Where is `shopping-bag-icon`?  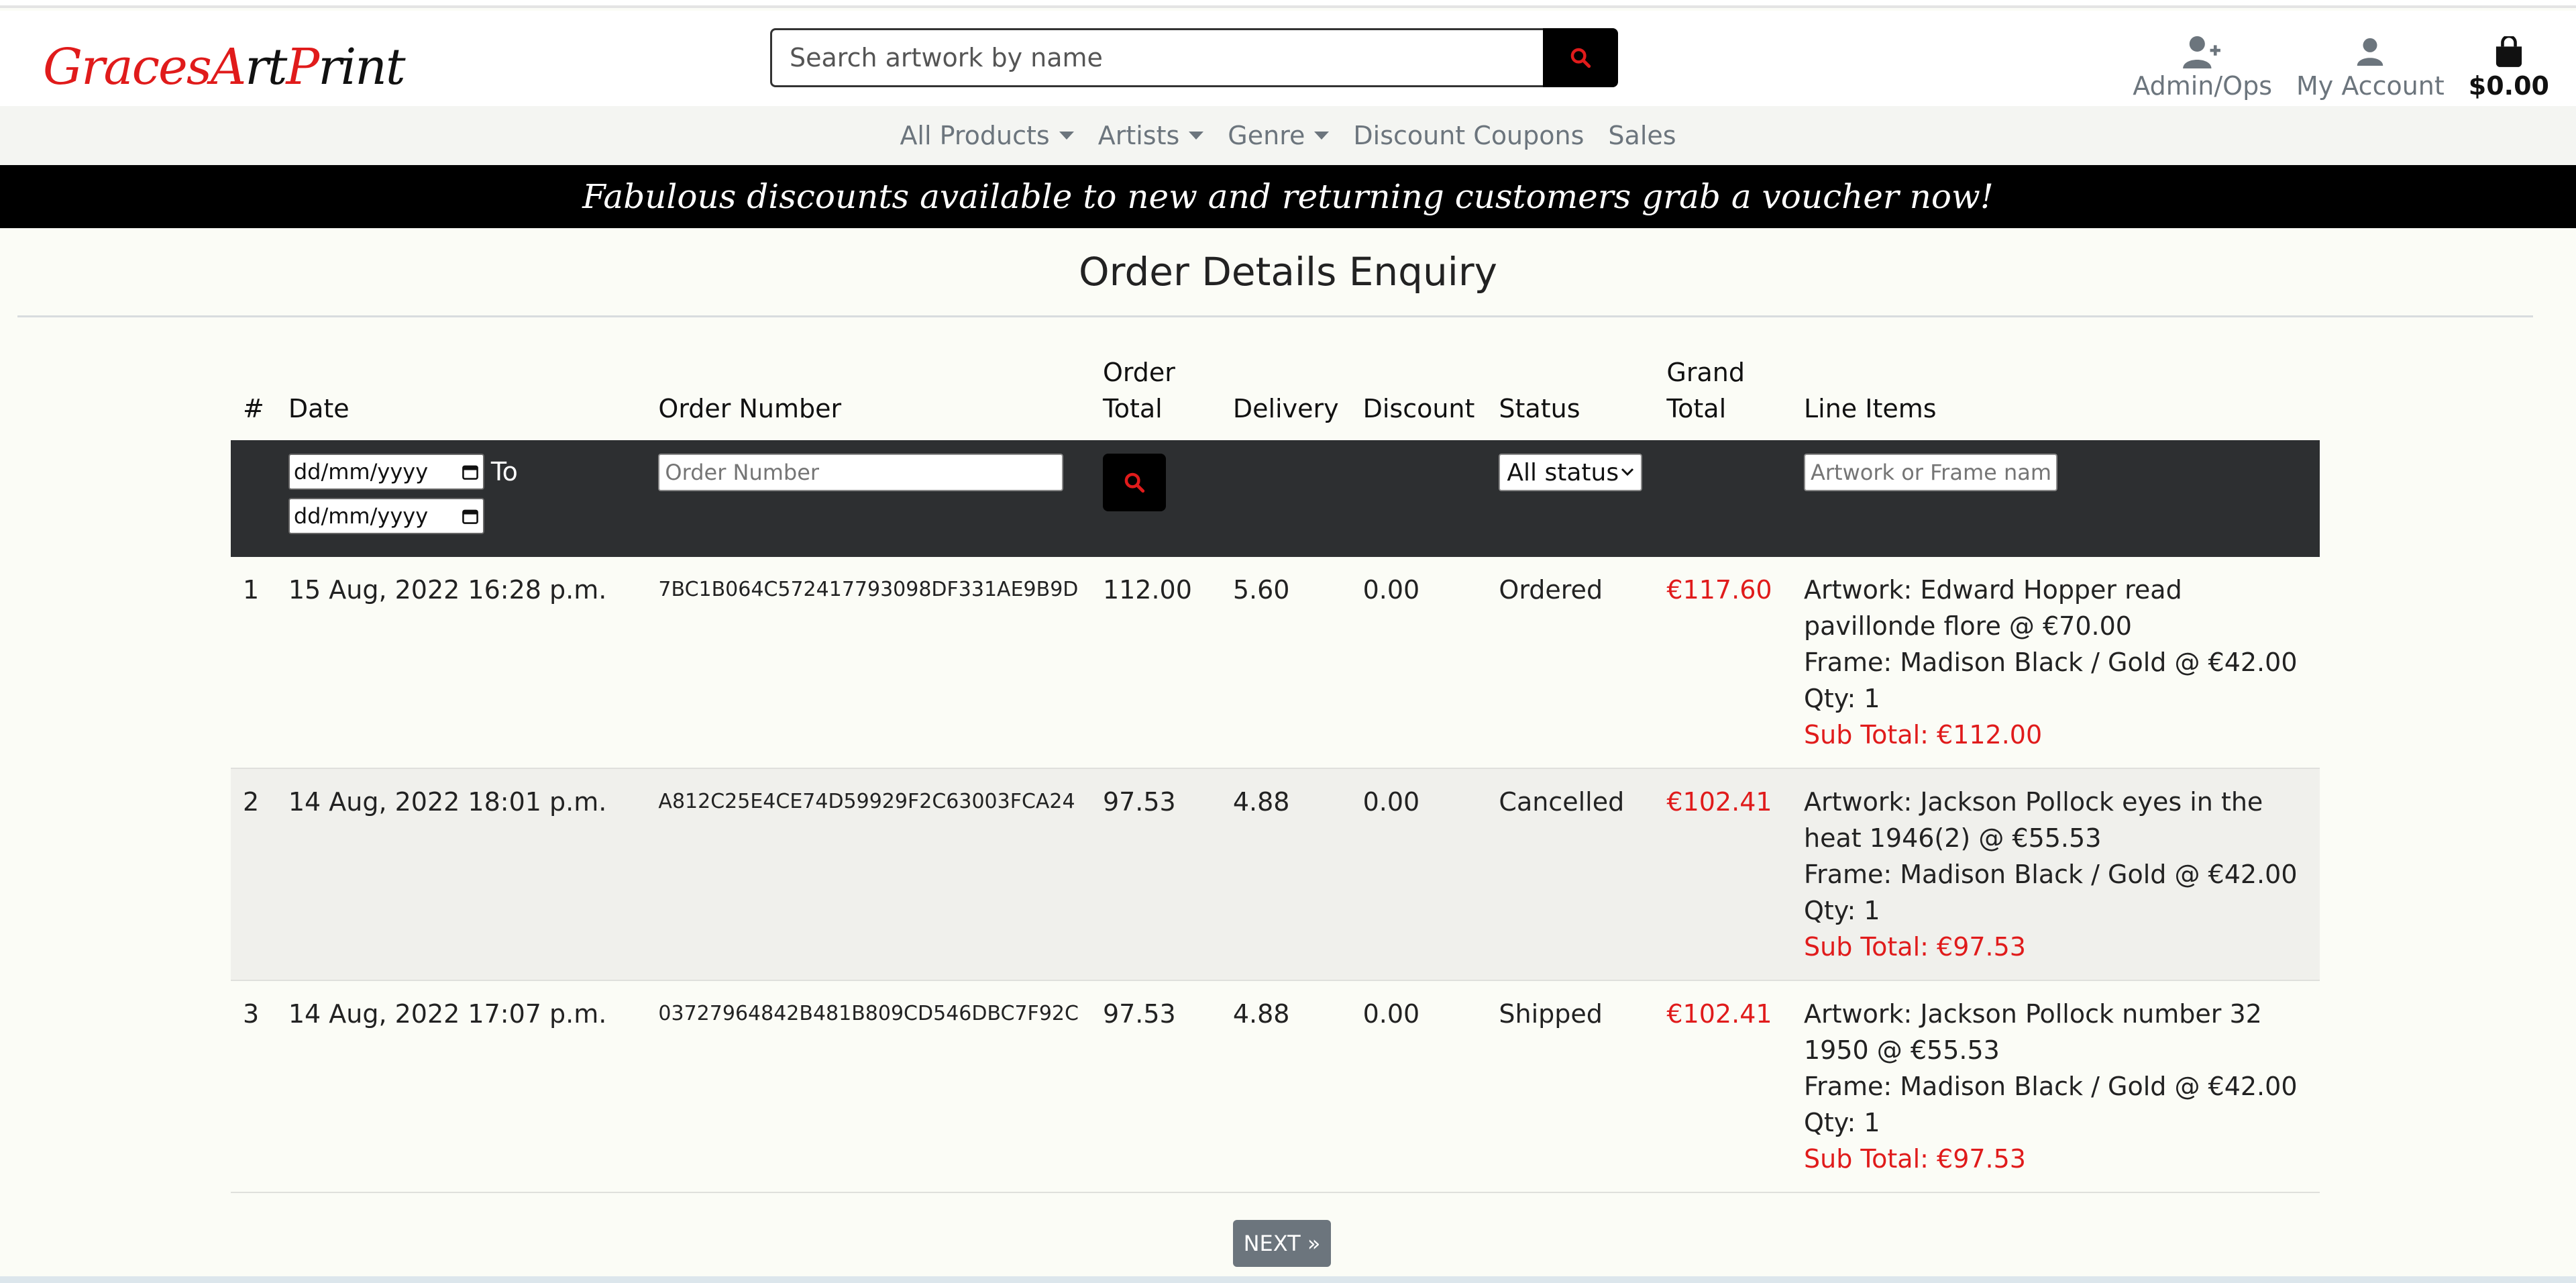 shopping-bag-icon is located at coordinates (2509, 52).